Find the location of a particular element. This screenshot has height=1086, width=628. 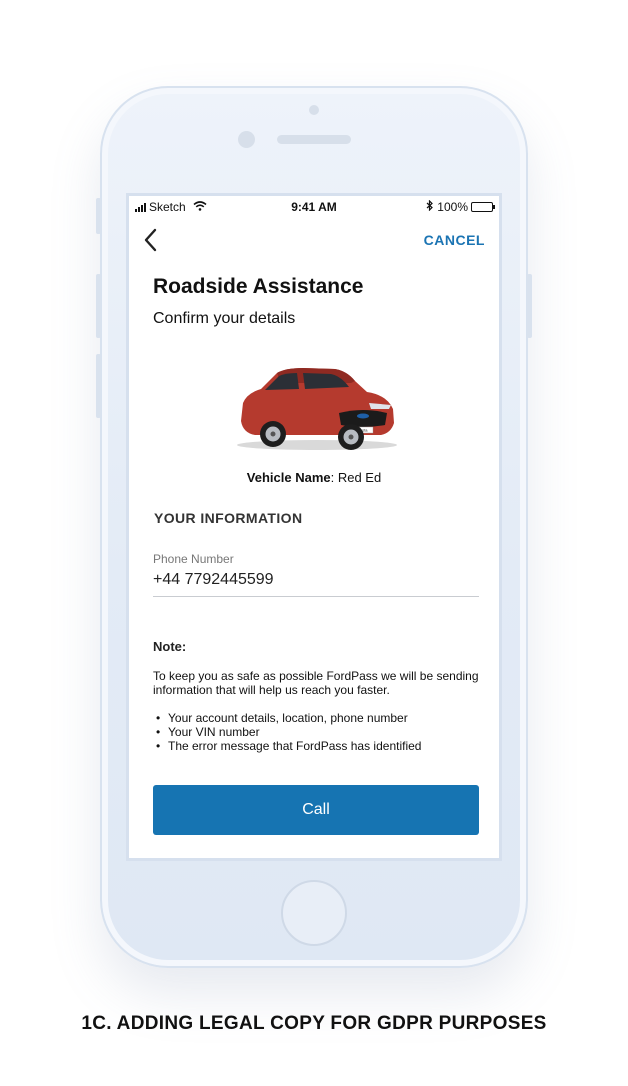

bluetooth-icon is located at coordinates (430, 206).